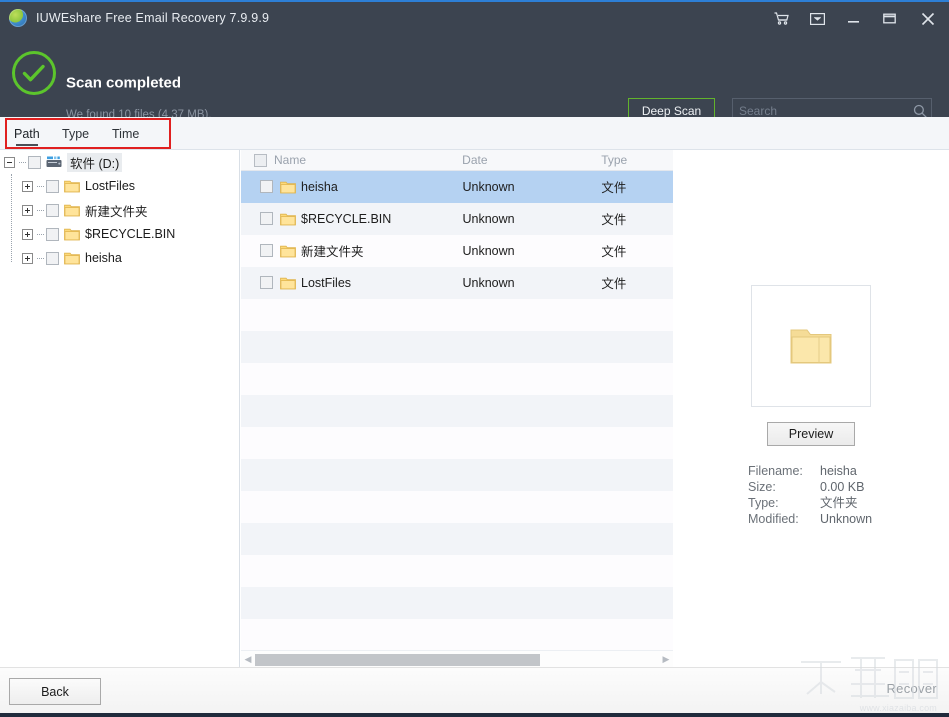  Describe the element at coordinates (920, 111) in the screenshot. I see `search-icon` at that location.